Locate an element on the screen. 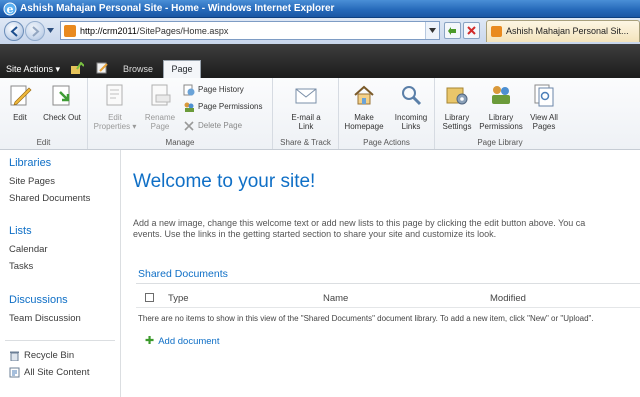 Image resolution: width=640 pixels, height=397 pixels. column-header-name: Name is located at coordinates (335, 298).